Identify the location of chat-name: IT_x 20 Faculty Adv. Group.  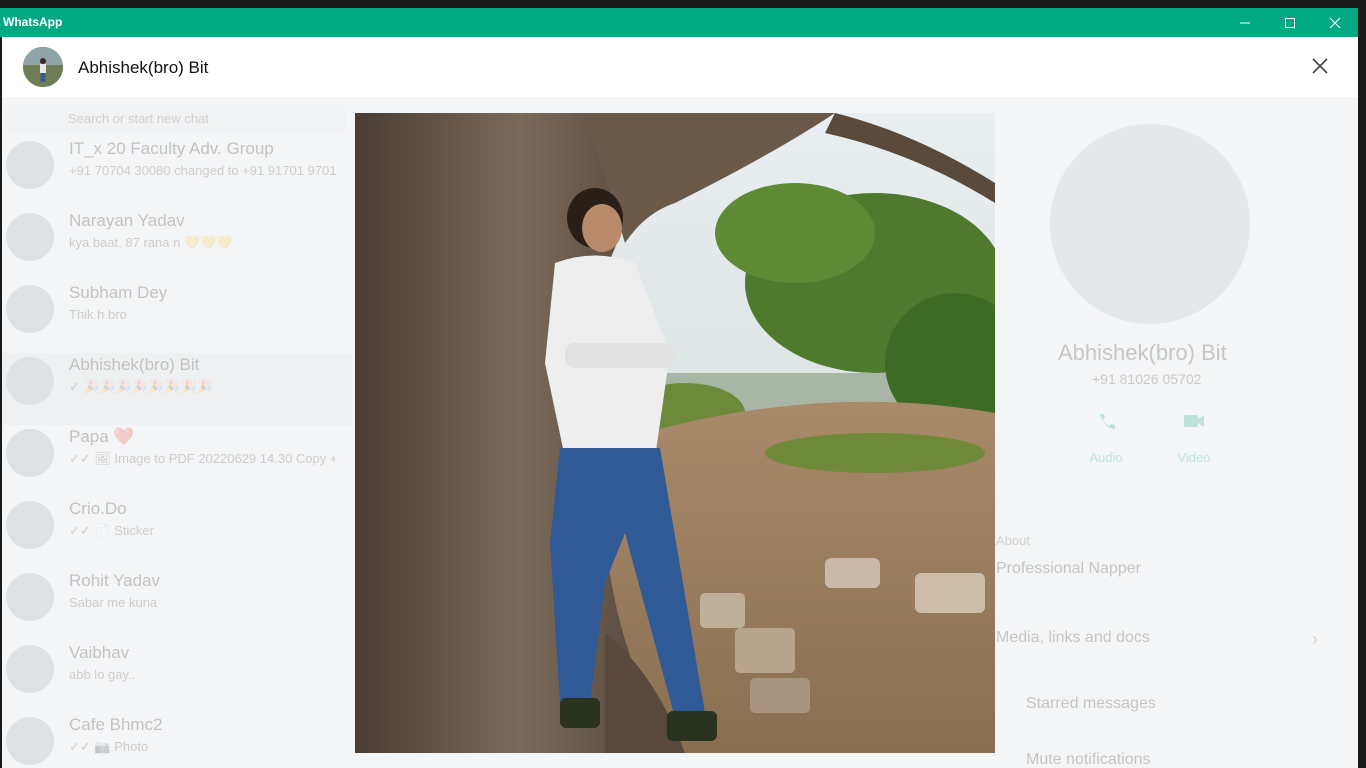
(171, 148).